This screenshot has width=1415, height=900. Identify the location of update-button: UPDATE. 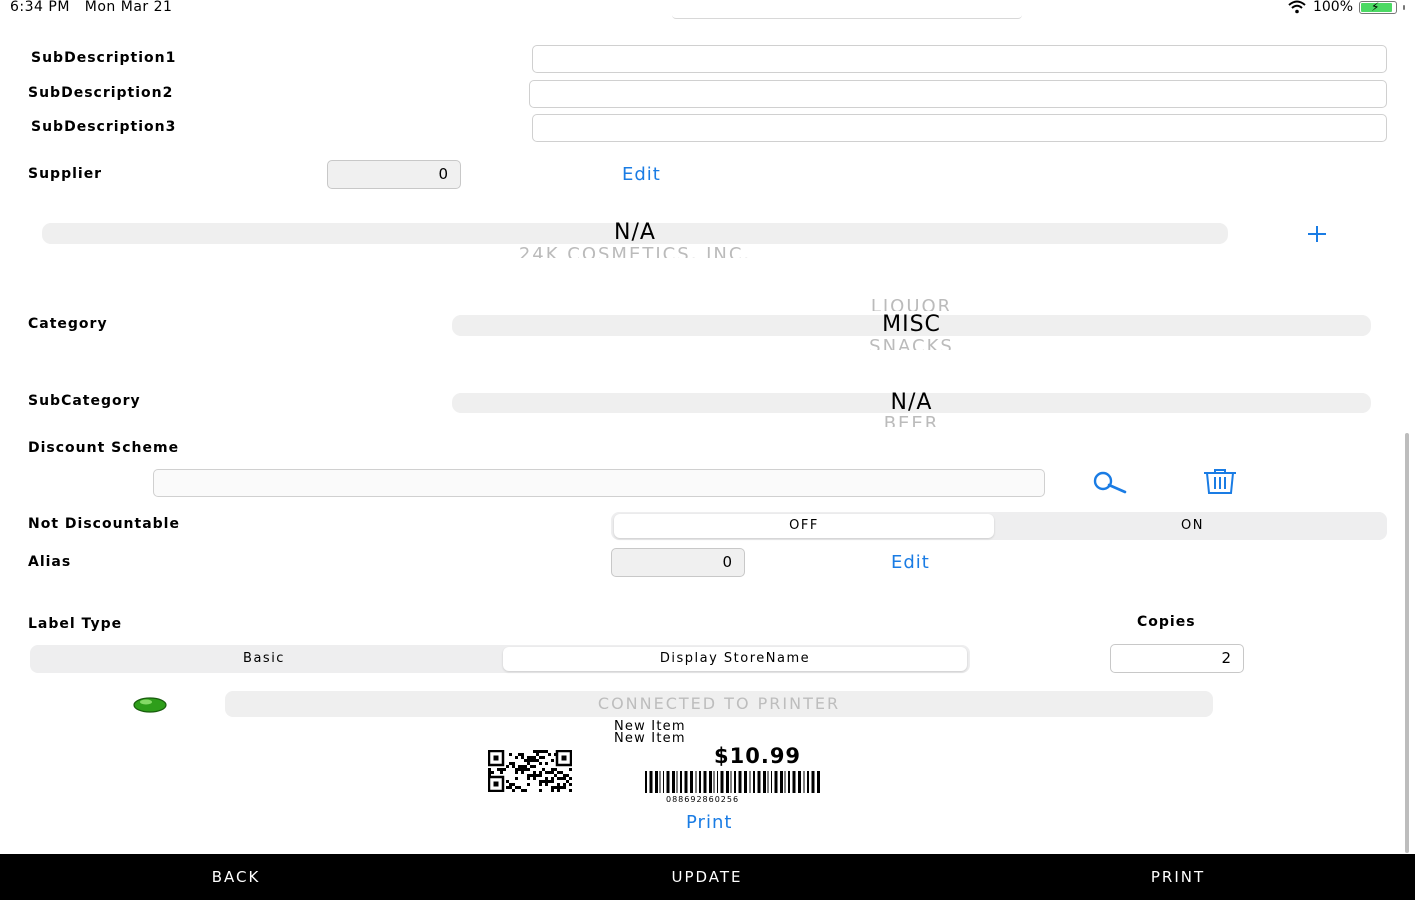
(707, 877).